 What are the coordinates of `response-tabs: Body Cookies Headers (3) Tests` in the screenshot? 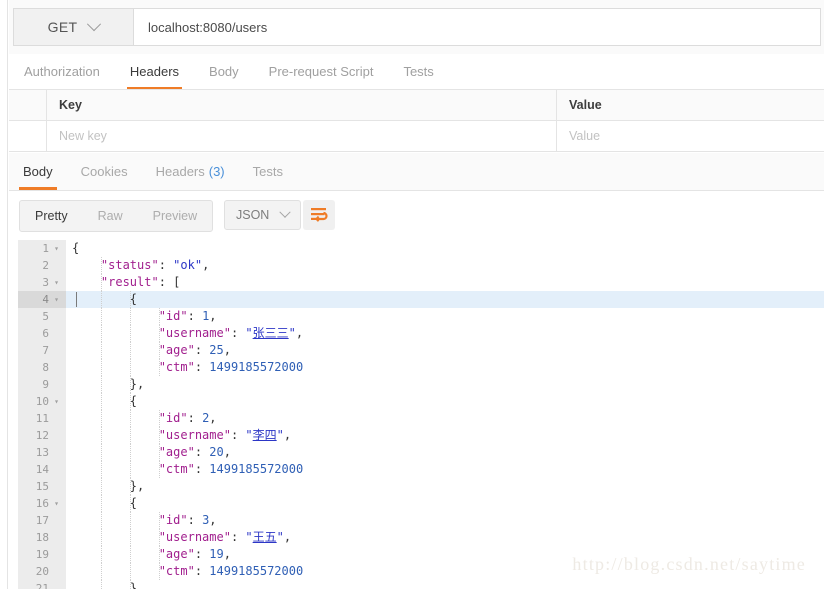 It's located at (416, 172).